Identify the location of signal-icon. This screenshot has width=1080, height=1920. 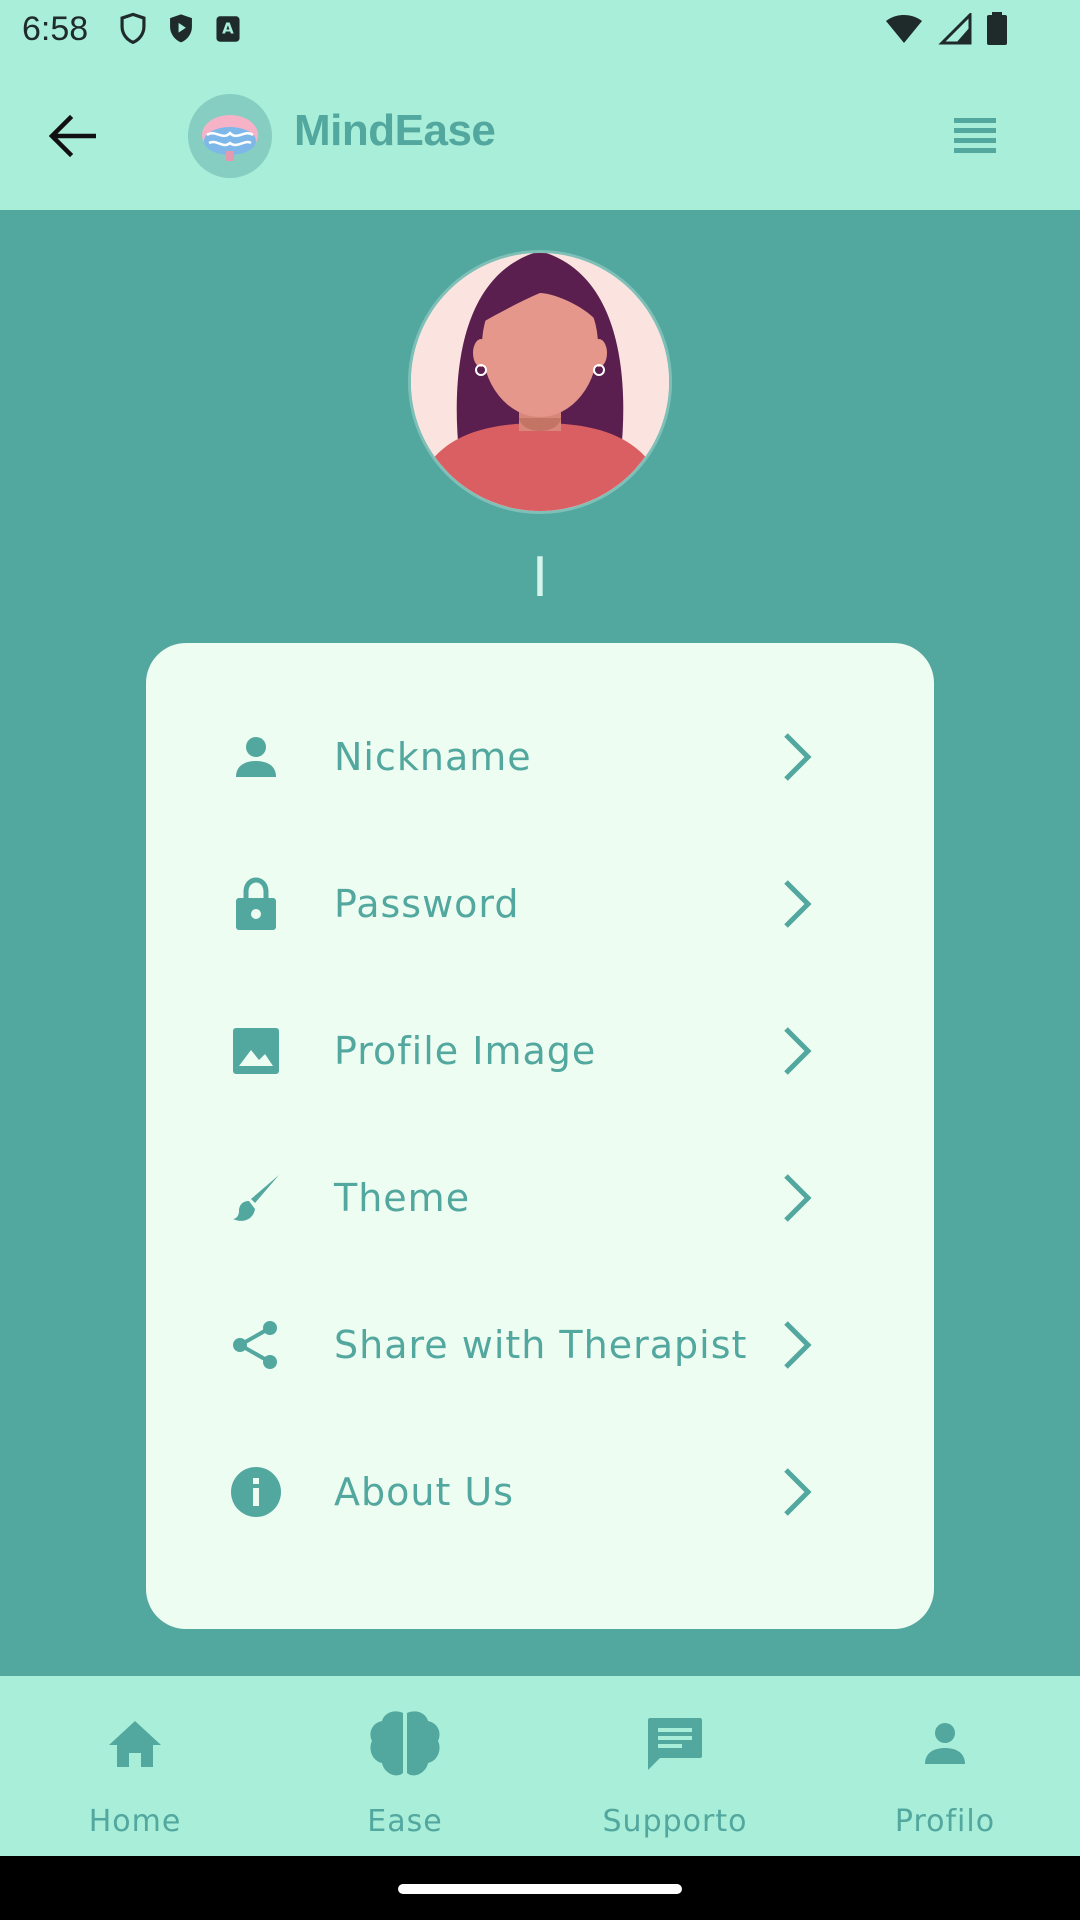
(955, 29).